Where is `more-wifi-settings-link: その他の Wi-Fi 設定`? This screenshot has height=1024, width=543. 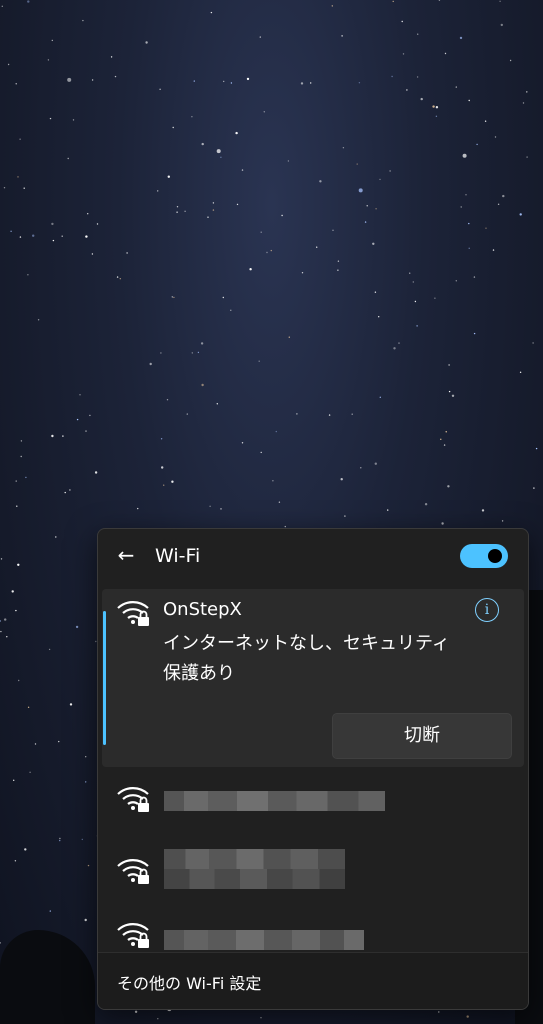 more-wifi-settings-link: その他の Wi-Fi 設定 is located at coordinates (313, 980).